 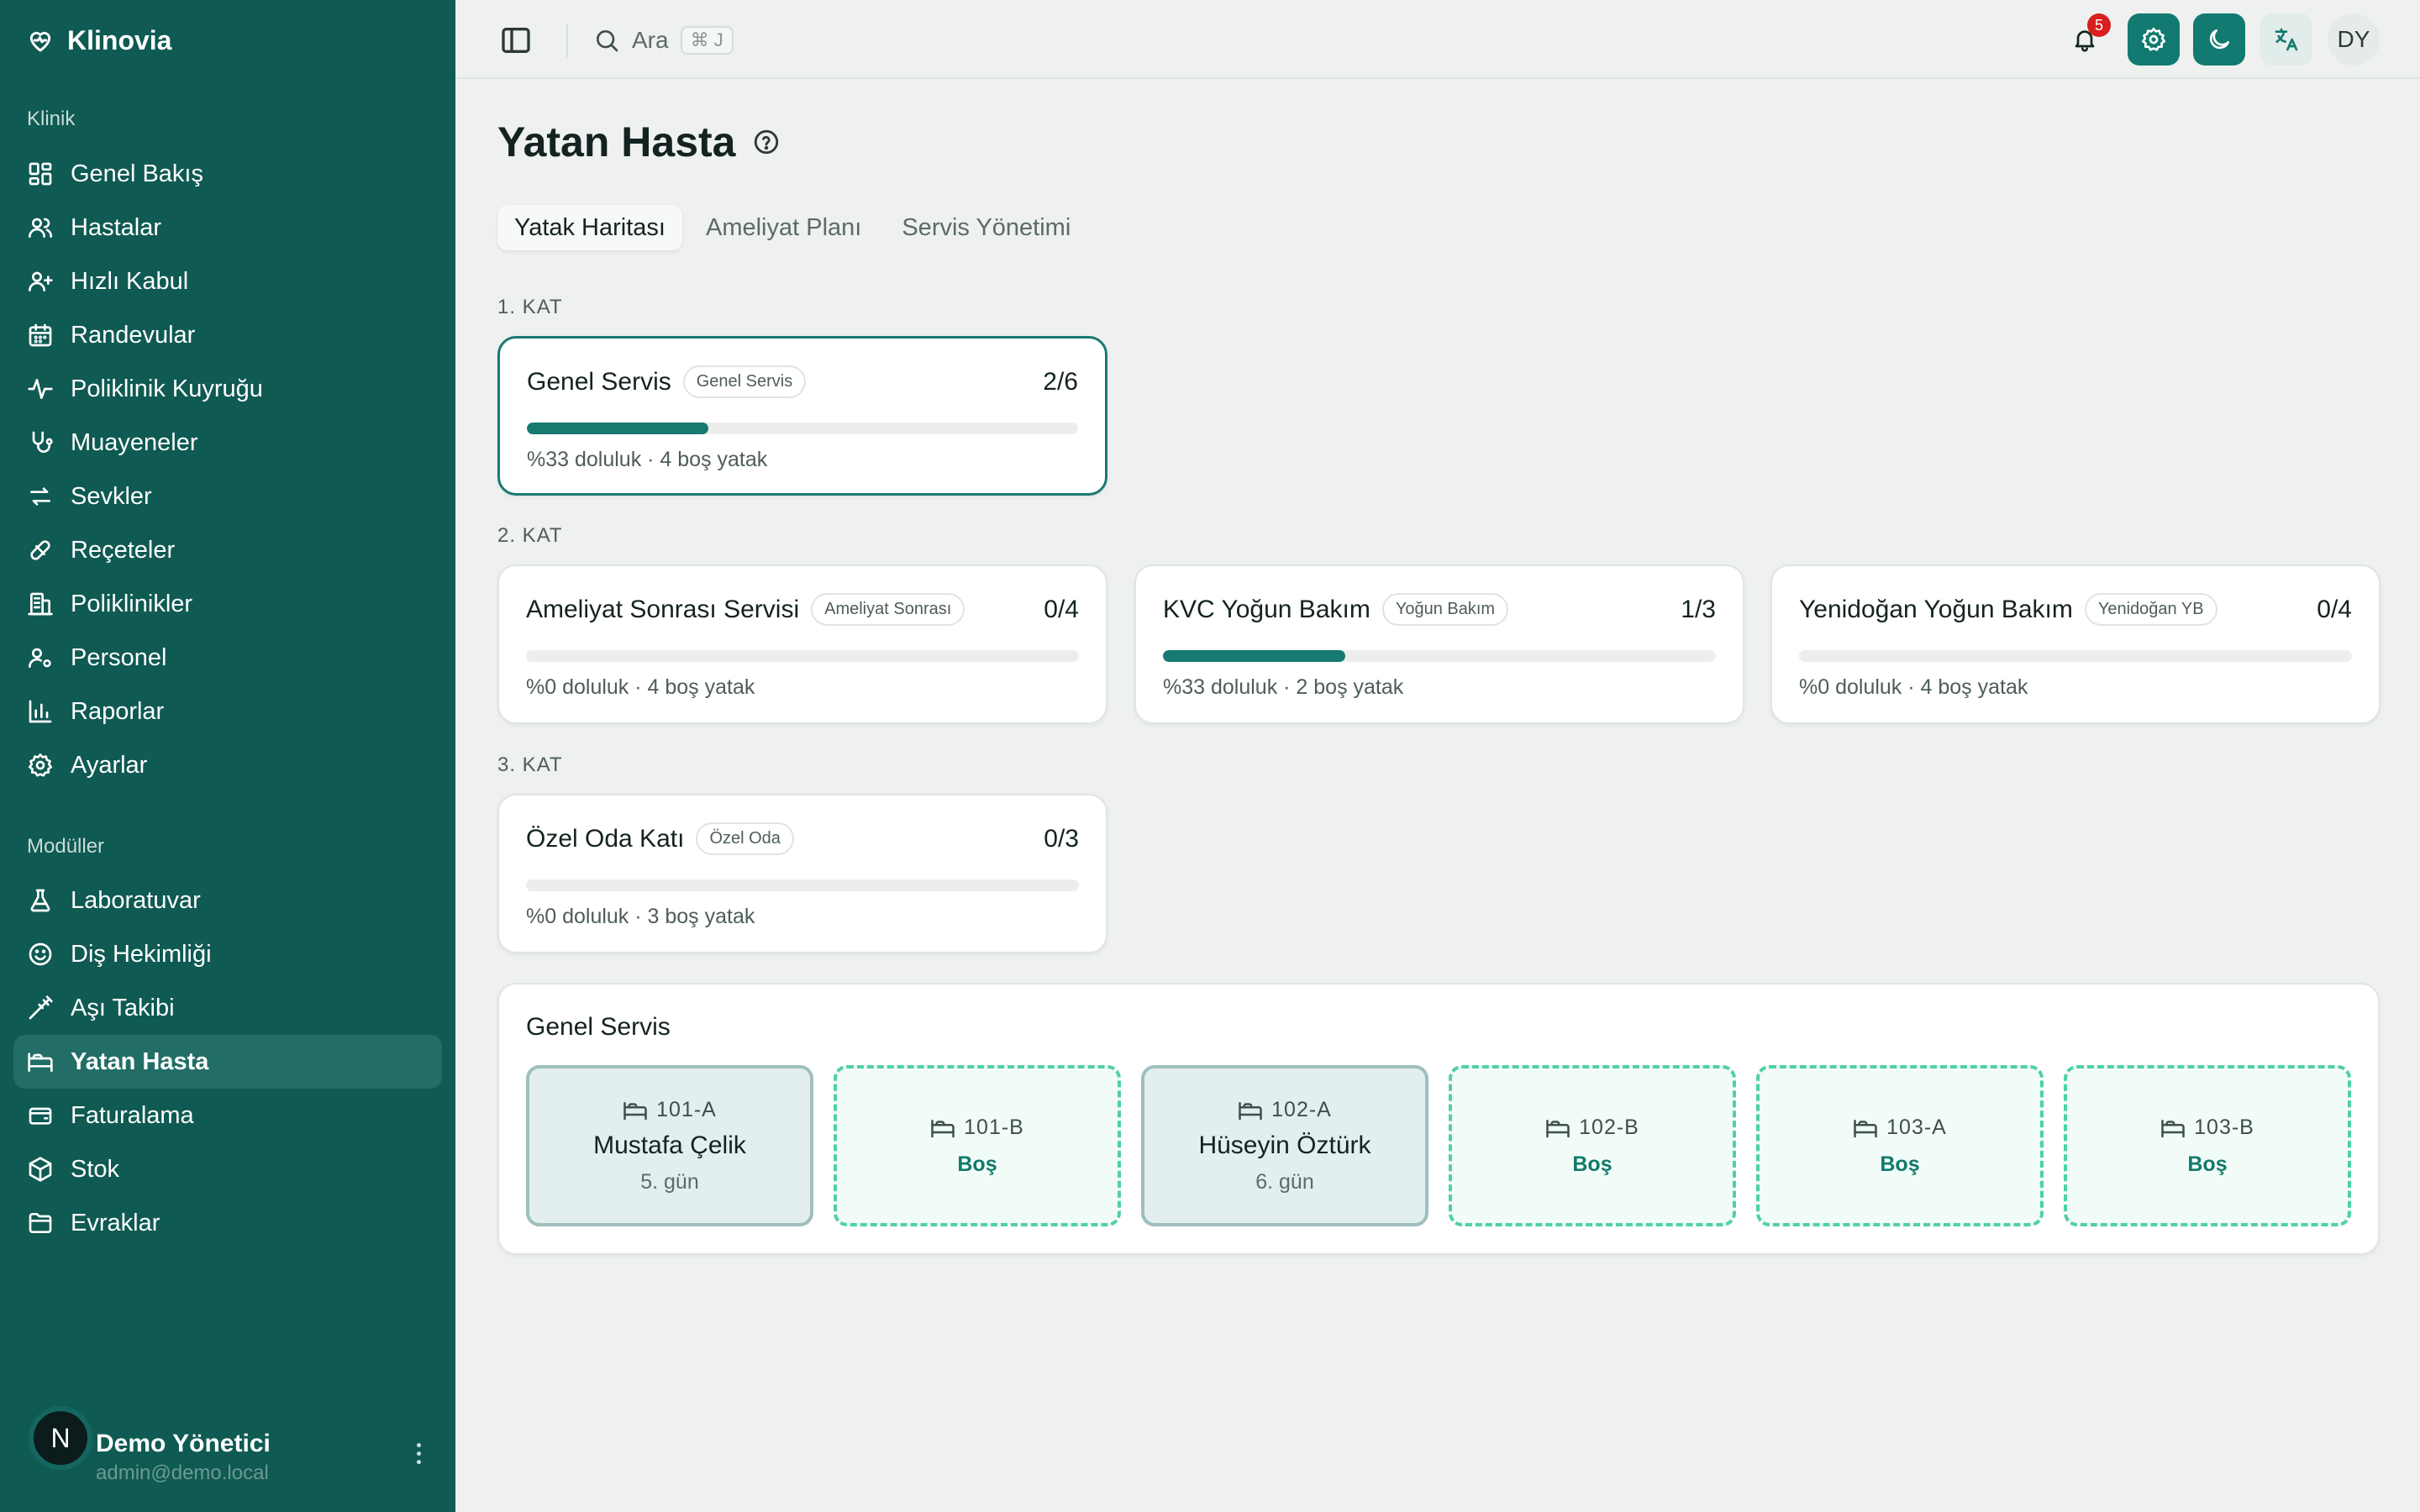 I want to click on tab-ameliyat-plani: Ameliyat Planı, so click(x=783, y=227).